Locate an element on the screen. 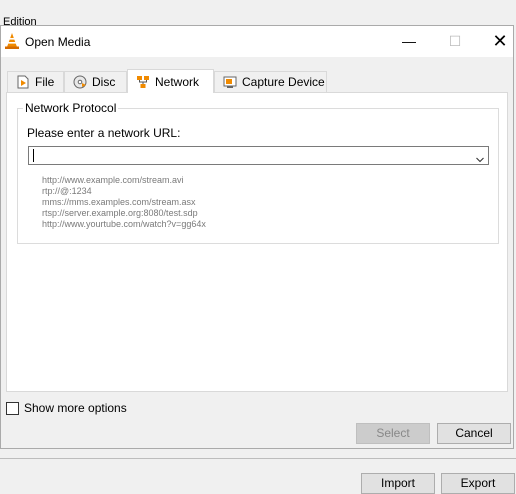  example-url: http://www.yourtube.com/watch?v=gg64x is located at coordinates (124, 224).